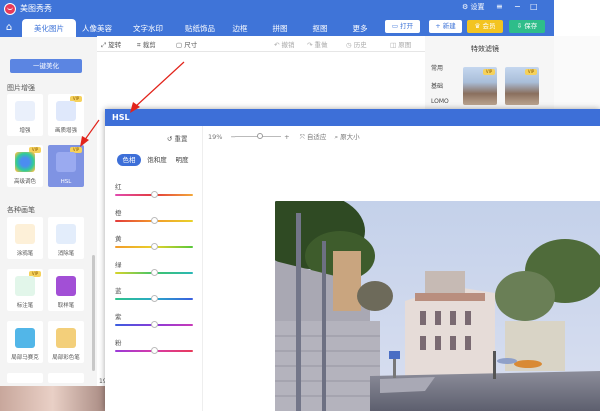  What do you see at coordinates (121, 117) in the screenshot?
I see `dialog-title: HSL` at bounding box center [121, 117].